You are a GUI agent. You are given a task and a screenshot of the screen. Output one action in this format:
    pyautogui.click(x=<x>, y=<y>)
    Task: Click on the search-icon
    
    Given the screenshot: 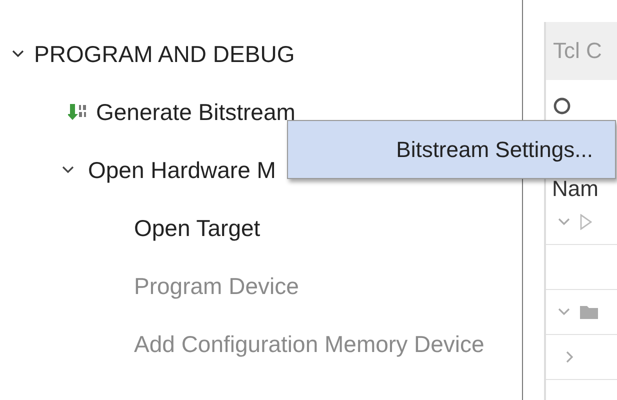 What is the action you would take?
    pyautogui.click(x=562, y=106)
    